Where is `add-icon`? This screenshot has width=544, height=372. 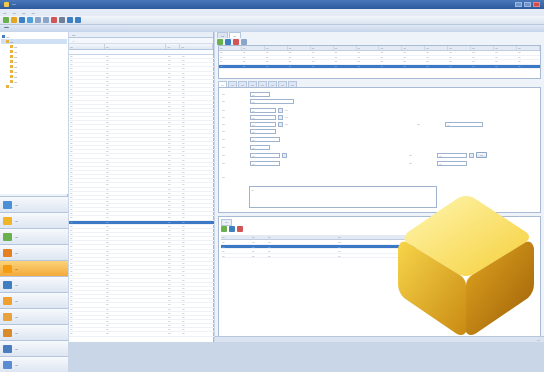
add-icon is located at coordinates (224, 229).